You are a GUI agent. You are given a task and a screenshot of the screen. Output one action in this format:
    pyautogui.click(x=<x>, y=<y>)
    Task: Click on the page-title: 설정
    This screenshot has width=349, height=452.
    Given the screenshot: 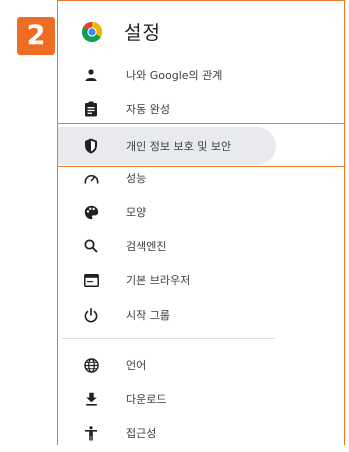 What is the action you would take?
    pyautogui.click(x=142, y=33)
    